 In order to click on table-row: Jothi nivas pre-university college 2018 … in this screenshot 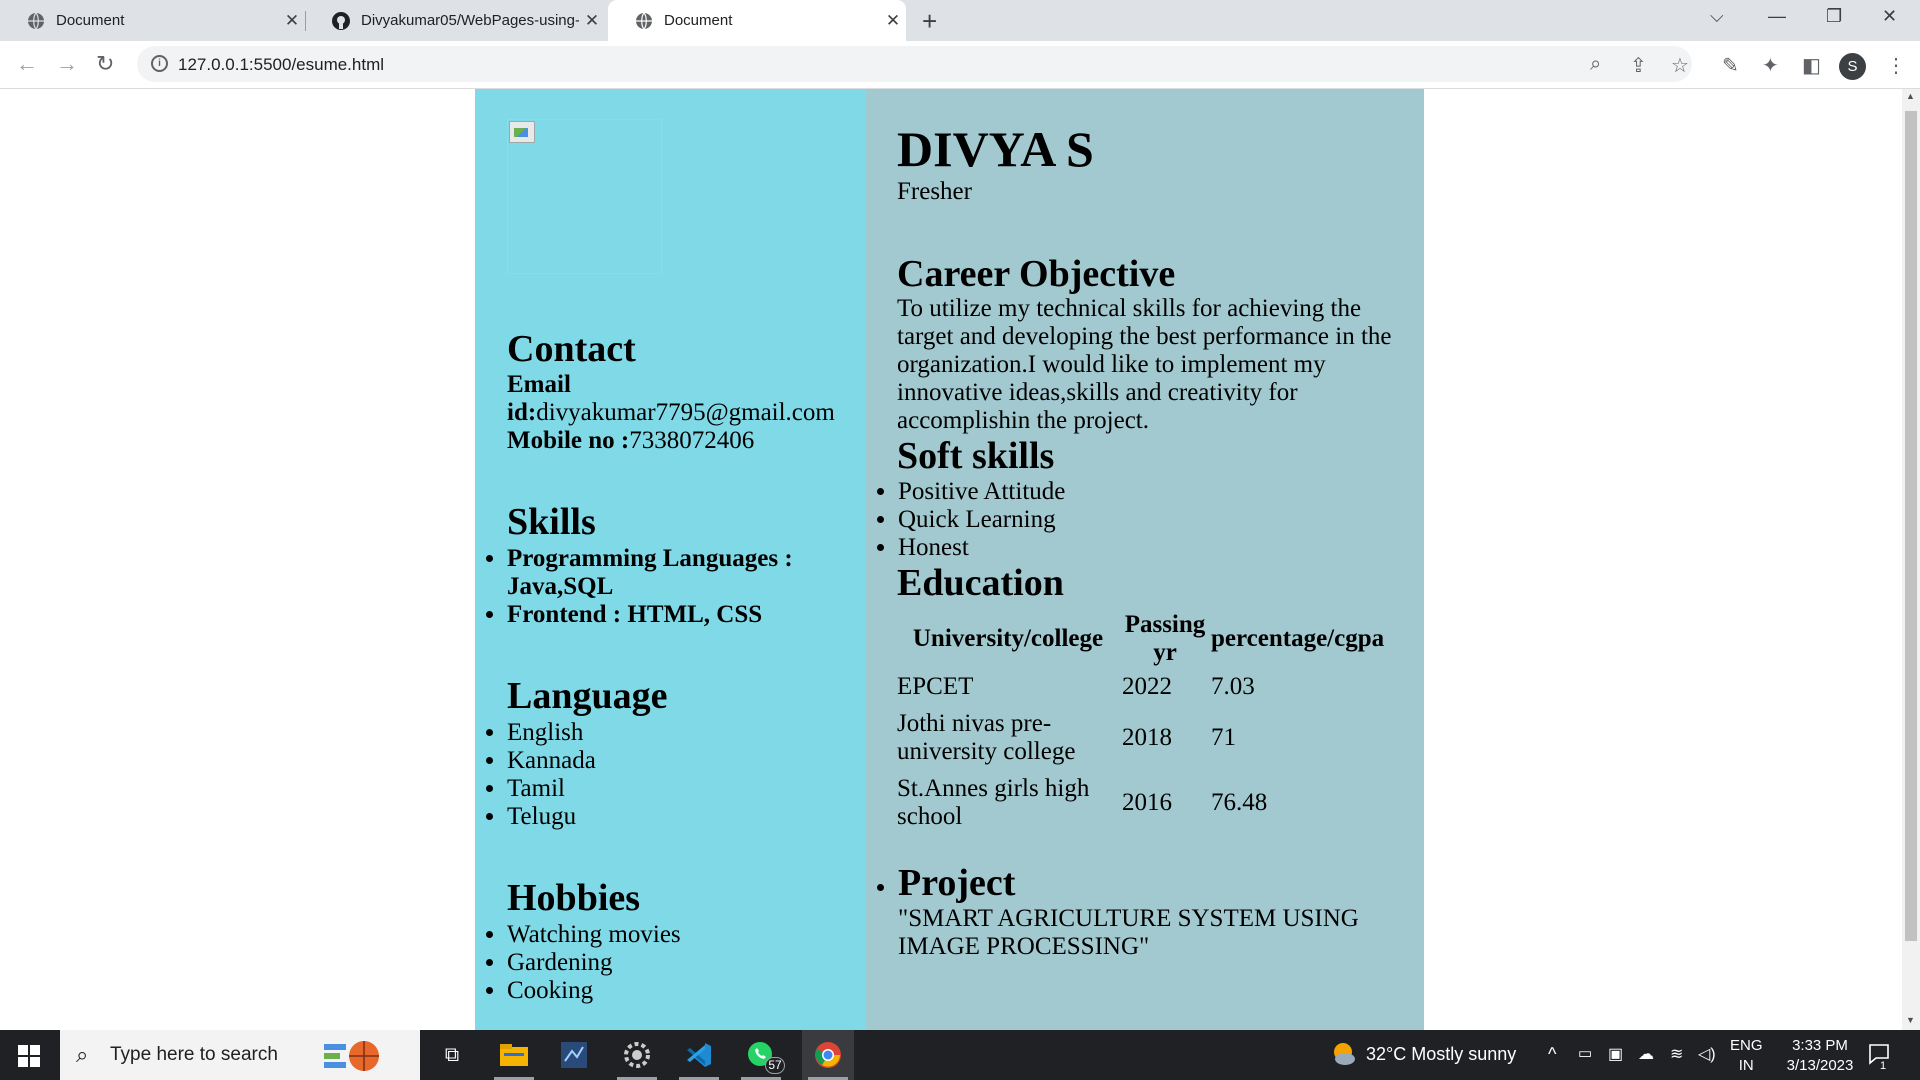, I will do `click(1140, 738)`.